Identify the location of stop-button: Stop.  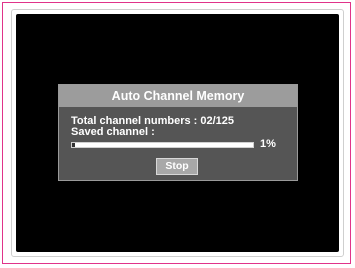
(177, 166).